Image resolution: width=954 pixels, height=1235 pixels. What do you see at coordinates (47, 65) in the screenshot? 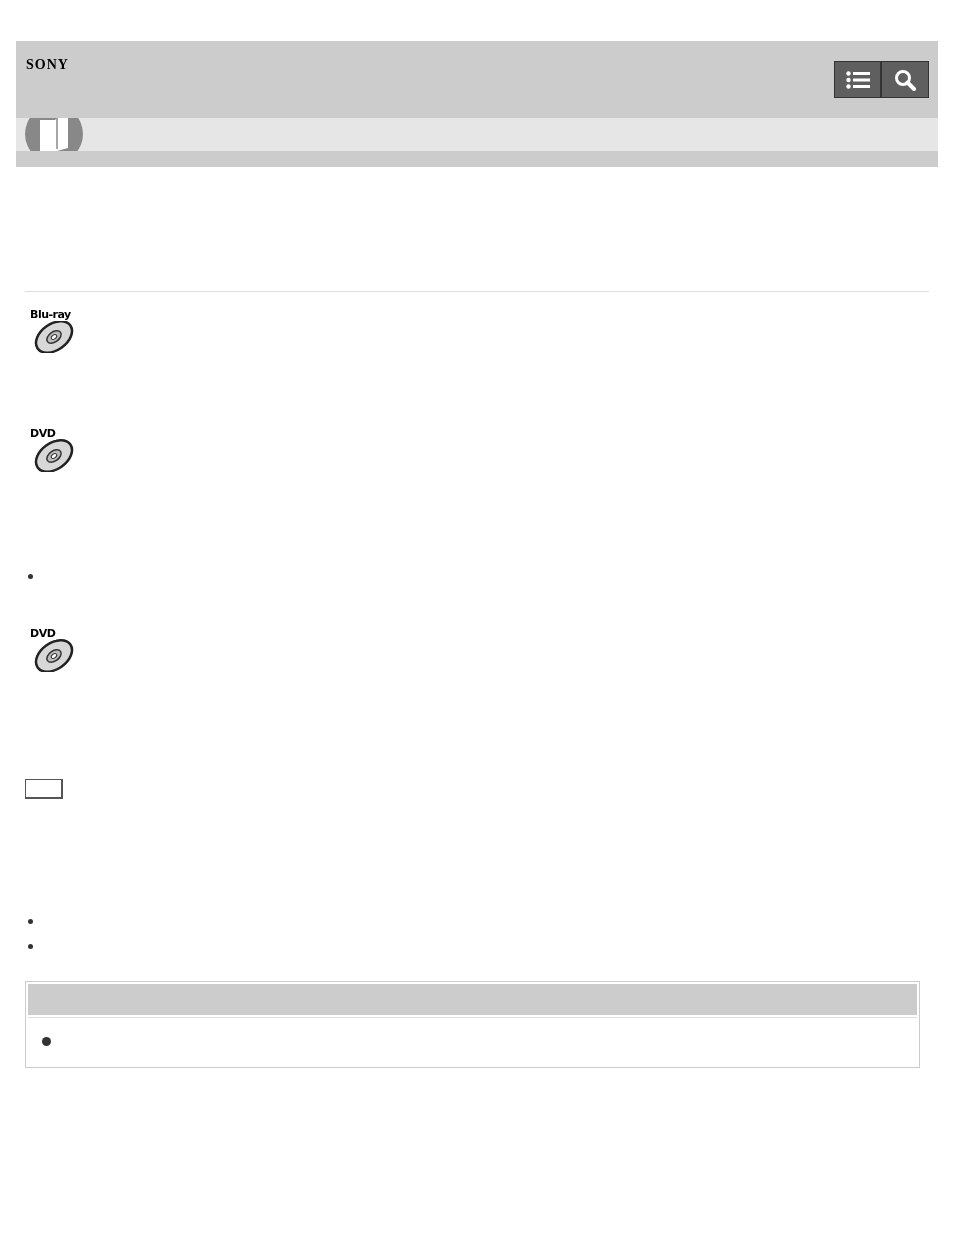
I see `logo: SONY` at bounding box center [47, 65].